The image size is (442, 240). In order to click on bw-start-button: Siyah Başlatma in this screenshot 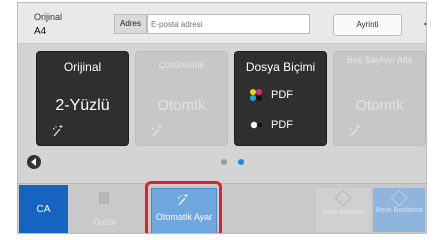, I will do `click(343, 210)`.